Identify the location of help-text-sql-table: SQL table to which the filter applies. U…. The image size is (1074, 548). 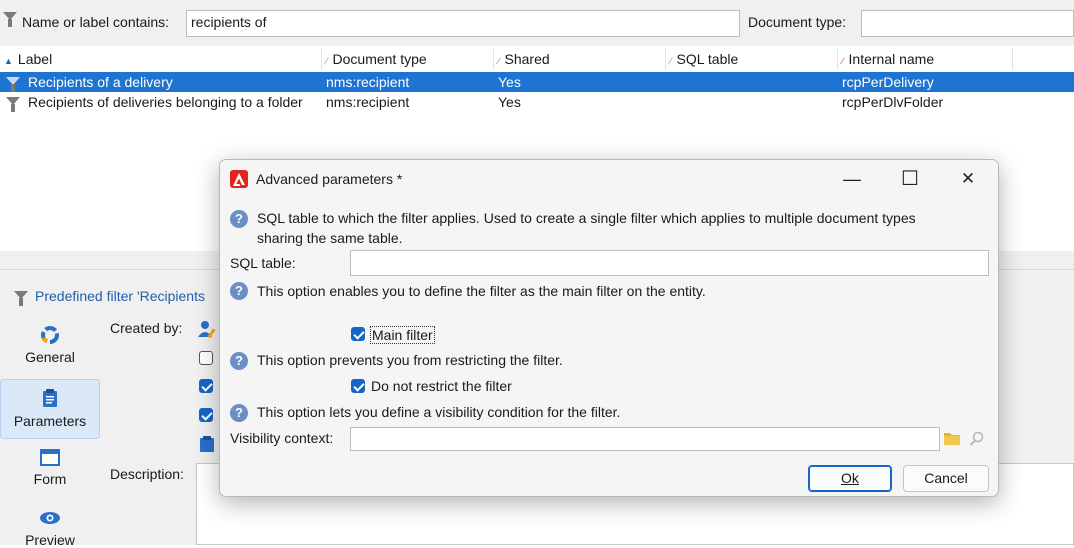
(586, 218).